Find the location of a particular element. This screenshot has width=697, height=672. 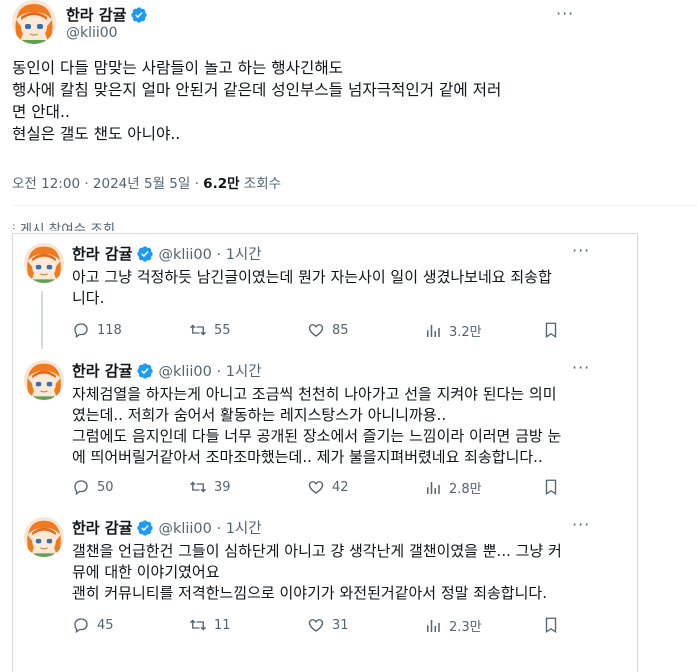

views-count: 2.8만 is located at coordinates (465, 489).